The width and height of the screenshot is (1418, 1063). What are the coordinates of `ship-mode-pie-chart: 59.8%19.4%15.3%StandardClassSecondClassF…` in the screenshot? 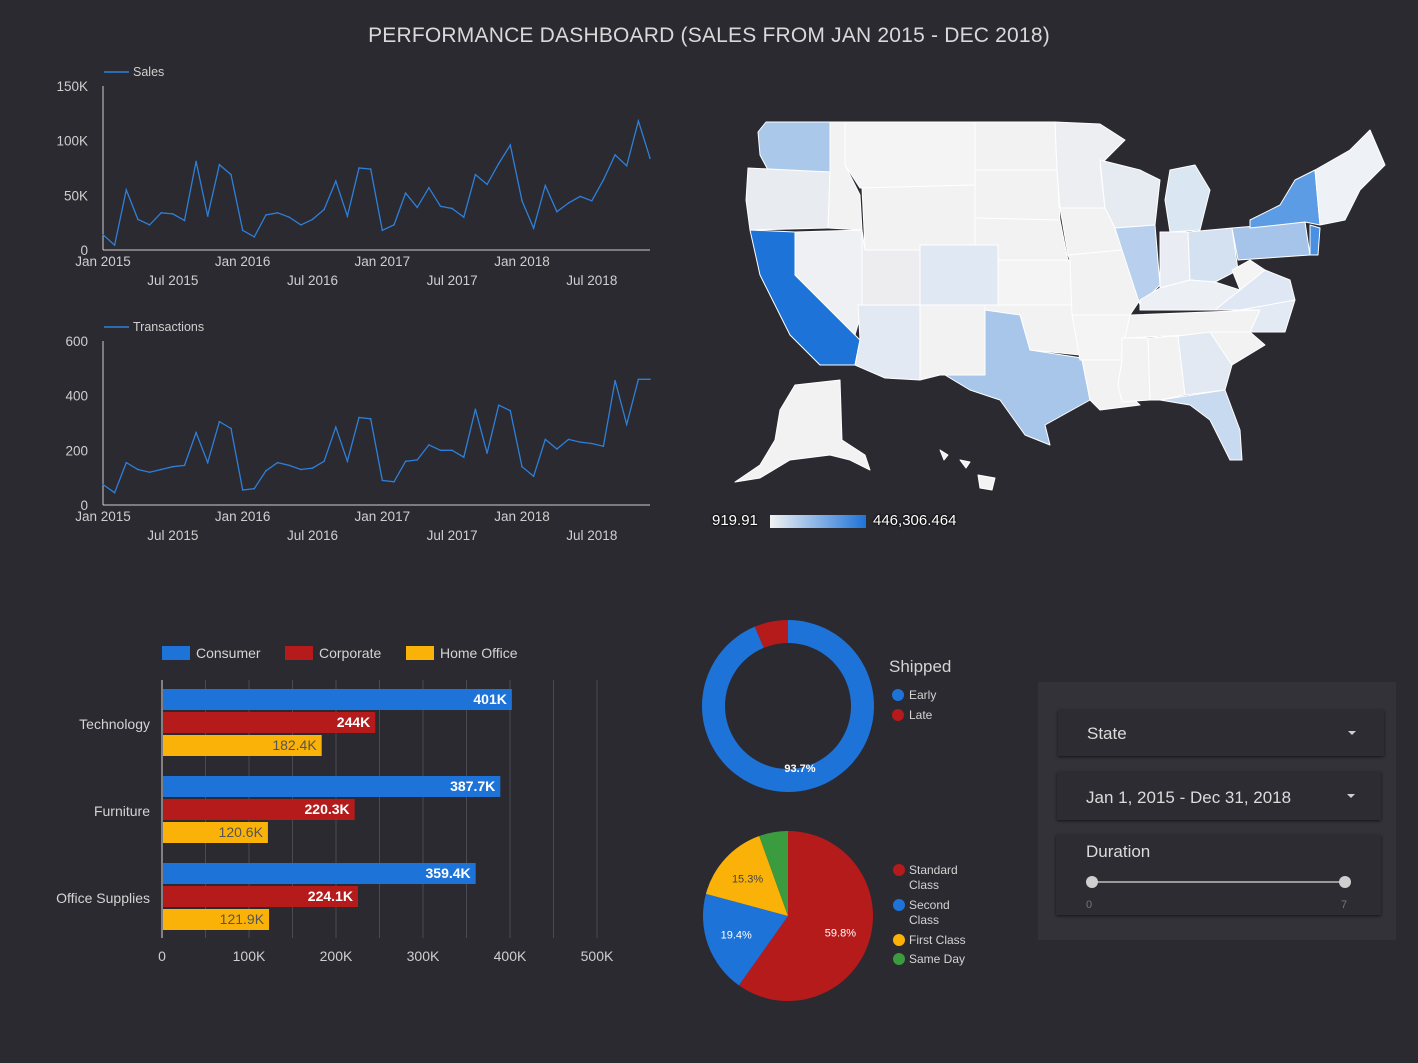 It's located at (850, 915).